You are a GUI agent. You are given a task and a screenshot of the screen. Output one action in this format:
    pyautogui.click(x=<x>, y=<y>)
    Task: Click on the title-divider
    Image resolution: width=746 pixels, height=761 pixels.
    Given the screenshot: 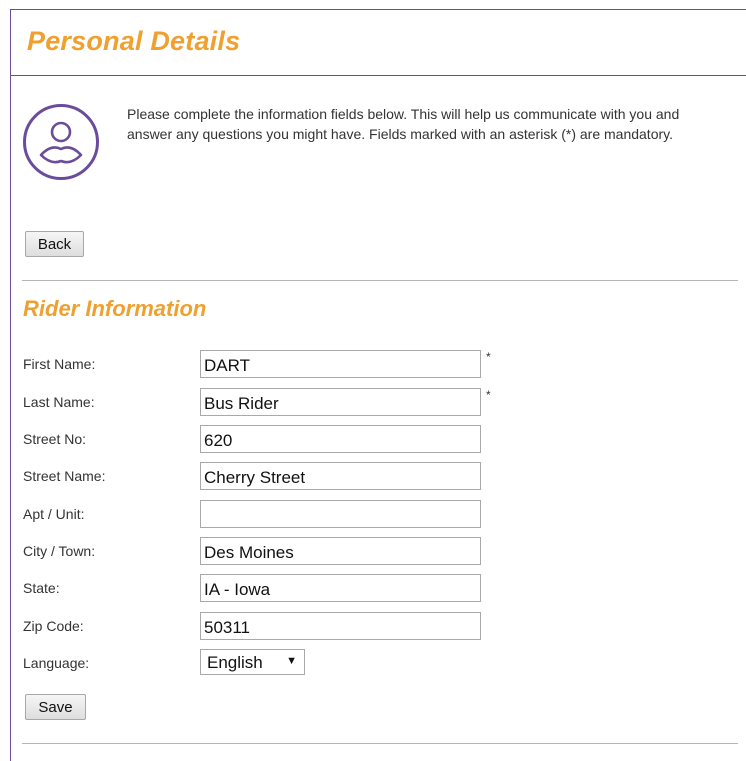 What is the action you would take?
    pyautogui.click(x=378, y=75)
    